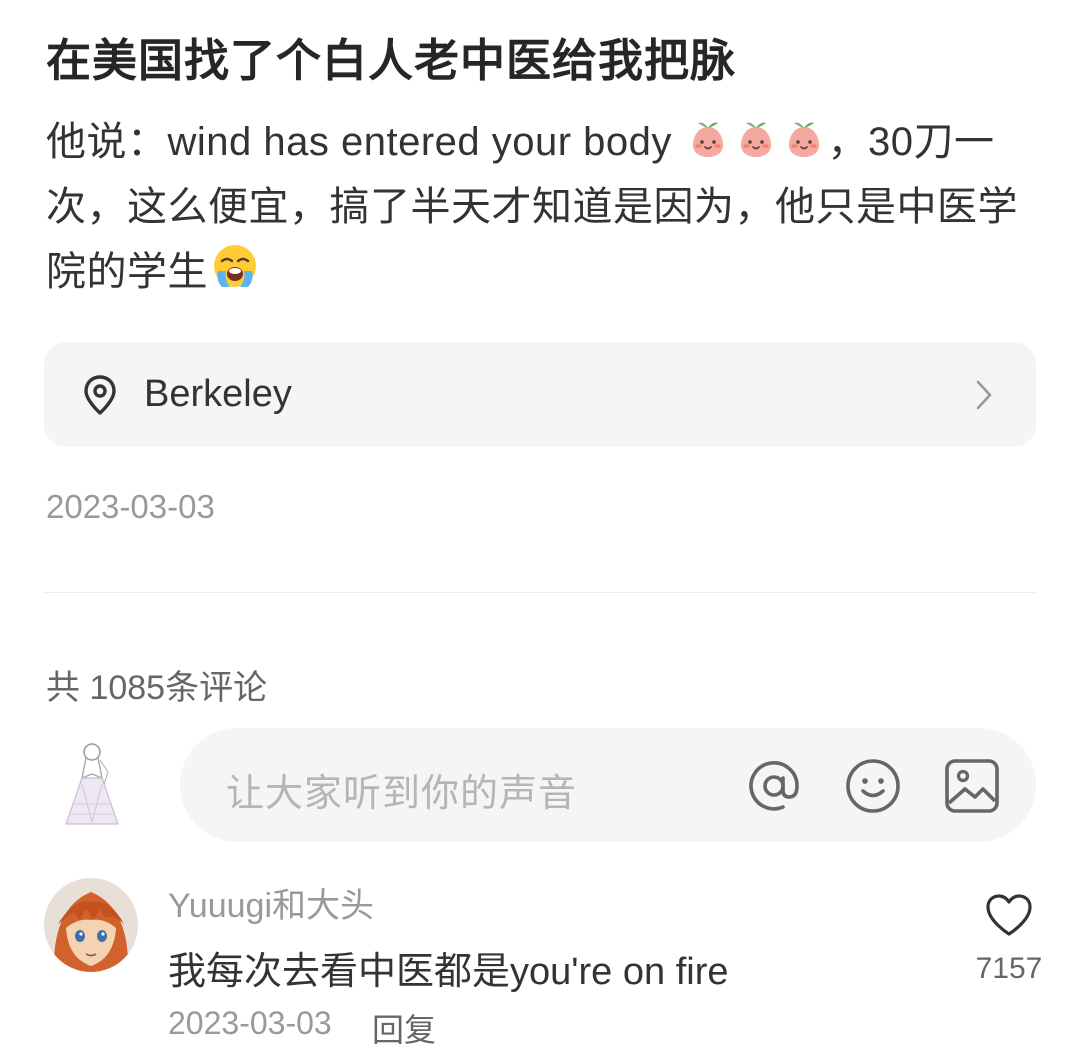  I want to click on commenter-avatar, so click(91, 925).